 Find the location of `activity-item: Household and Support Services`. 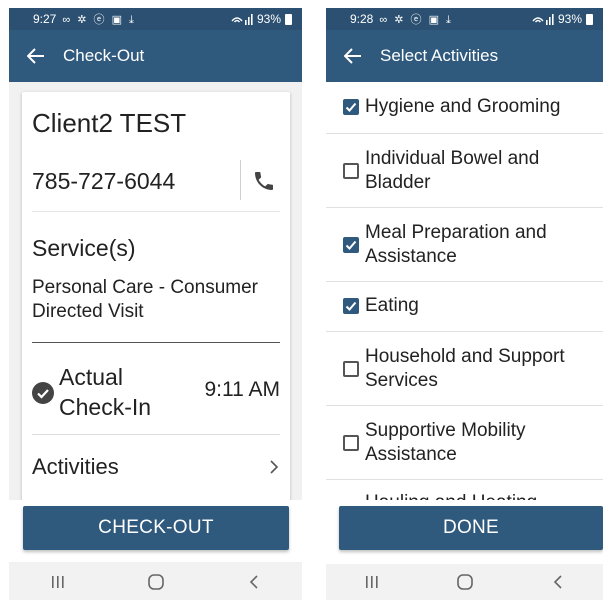

activity-item: Household and Support Services is located at coordinates (464, 369).